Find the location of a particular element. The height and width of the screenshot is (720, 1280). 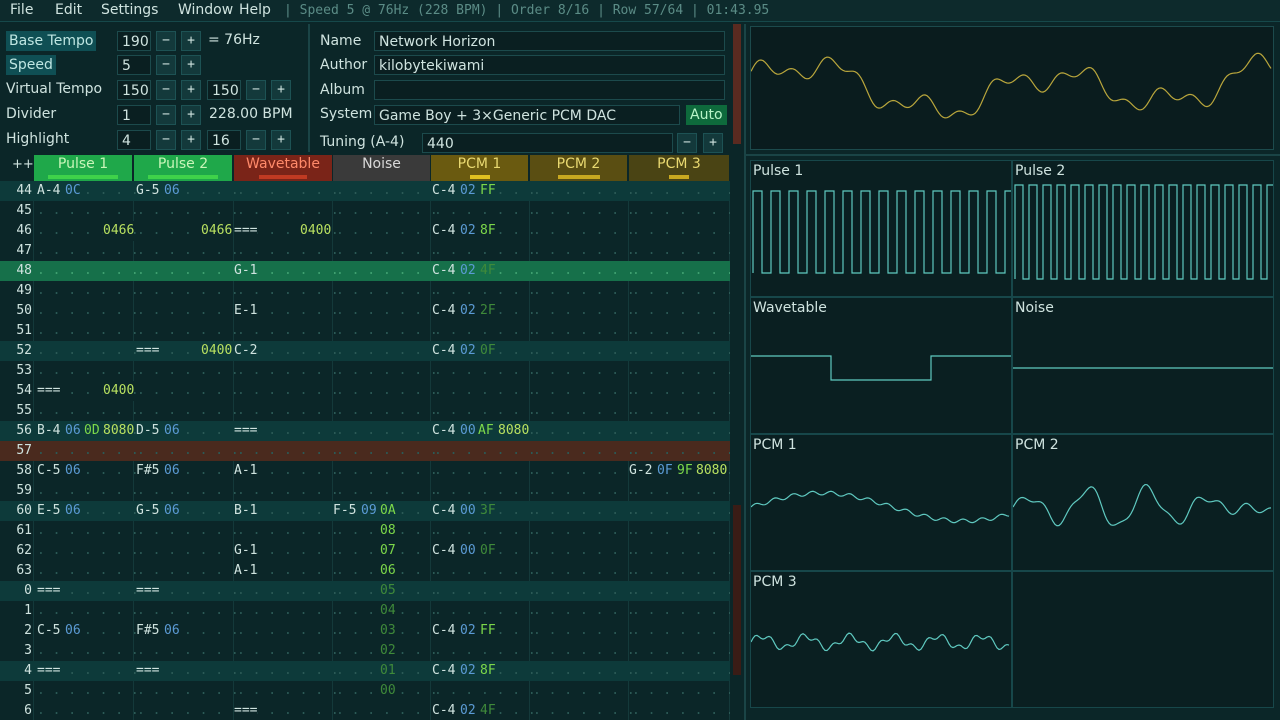

tuning-minus-button: − is located at coordinates (687, 143).